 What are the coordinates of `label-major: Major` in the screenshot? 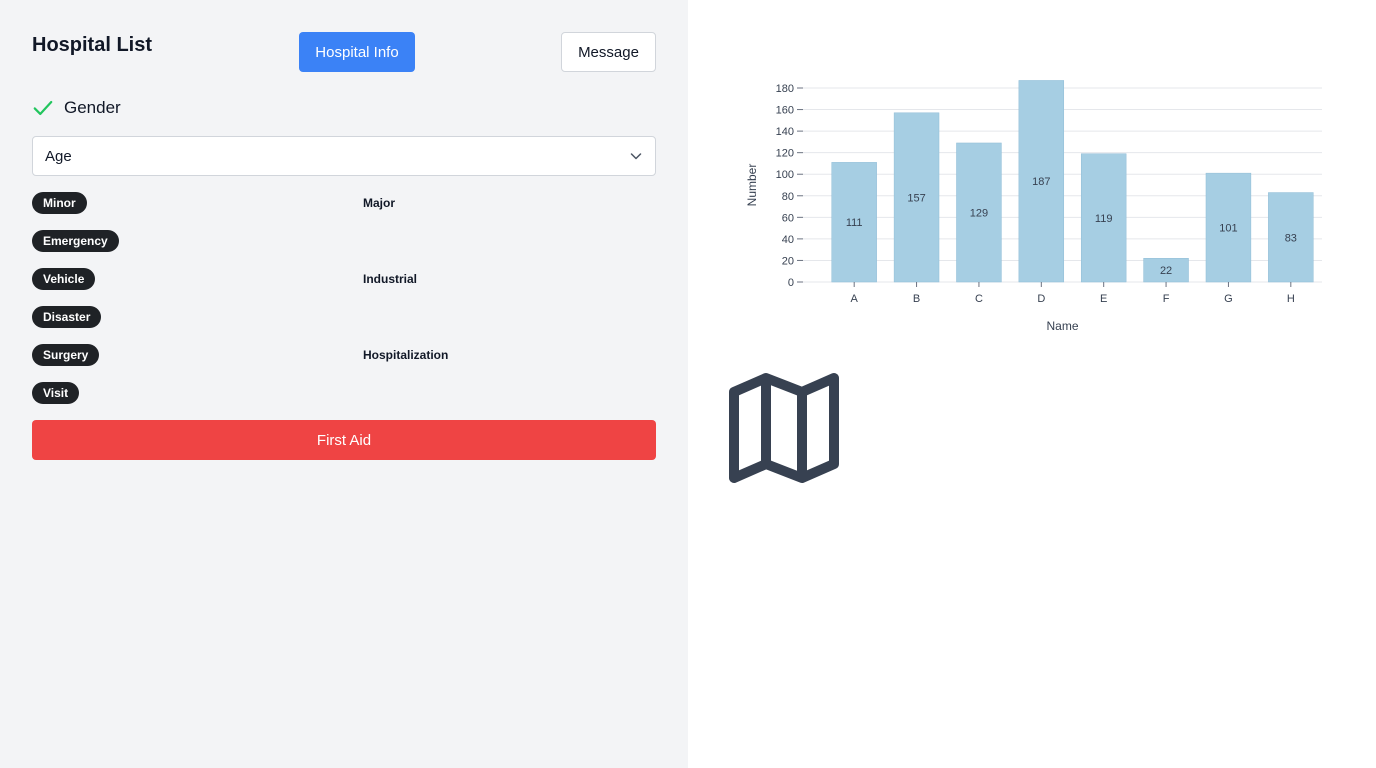 It's located at (379, 203).